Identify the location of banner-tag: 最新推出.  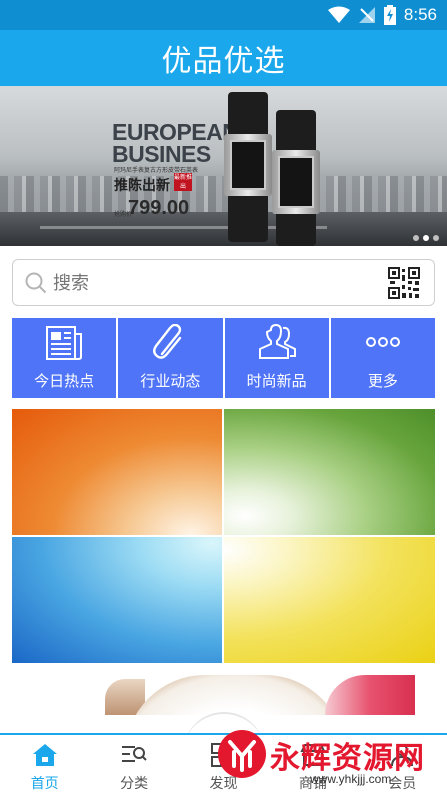
(183, 182).